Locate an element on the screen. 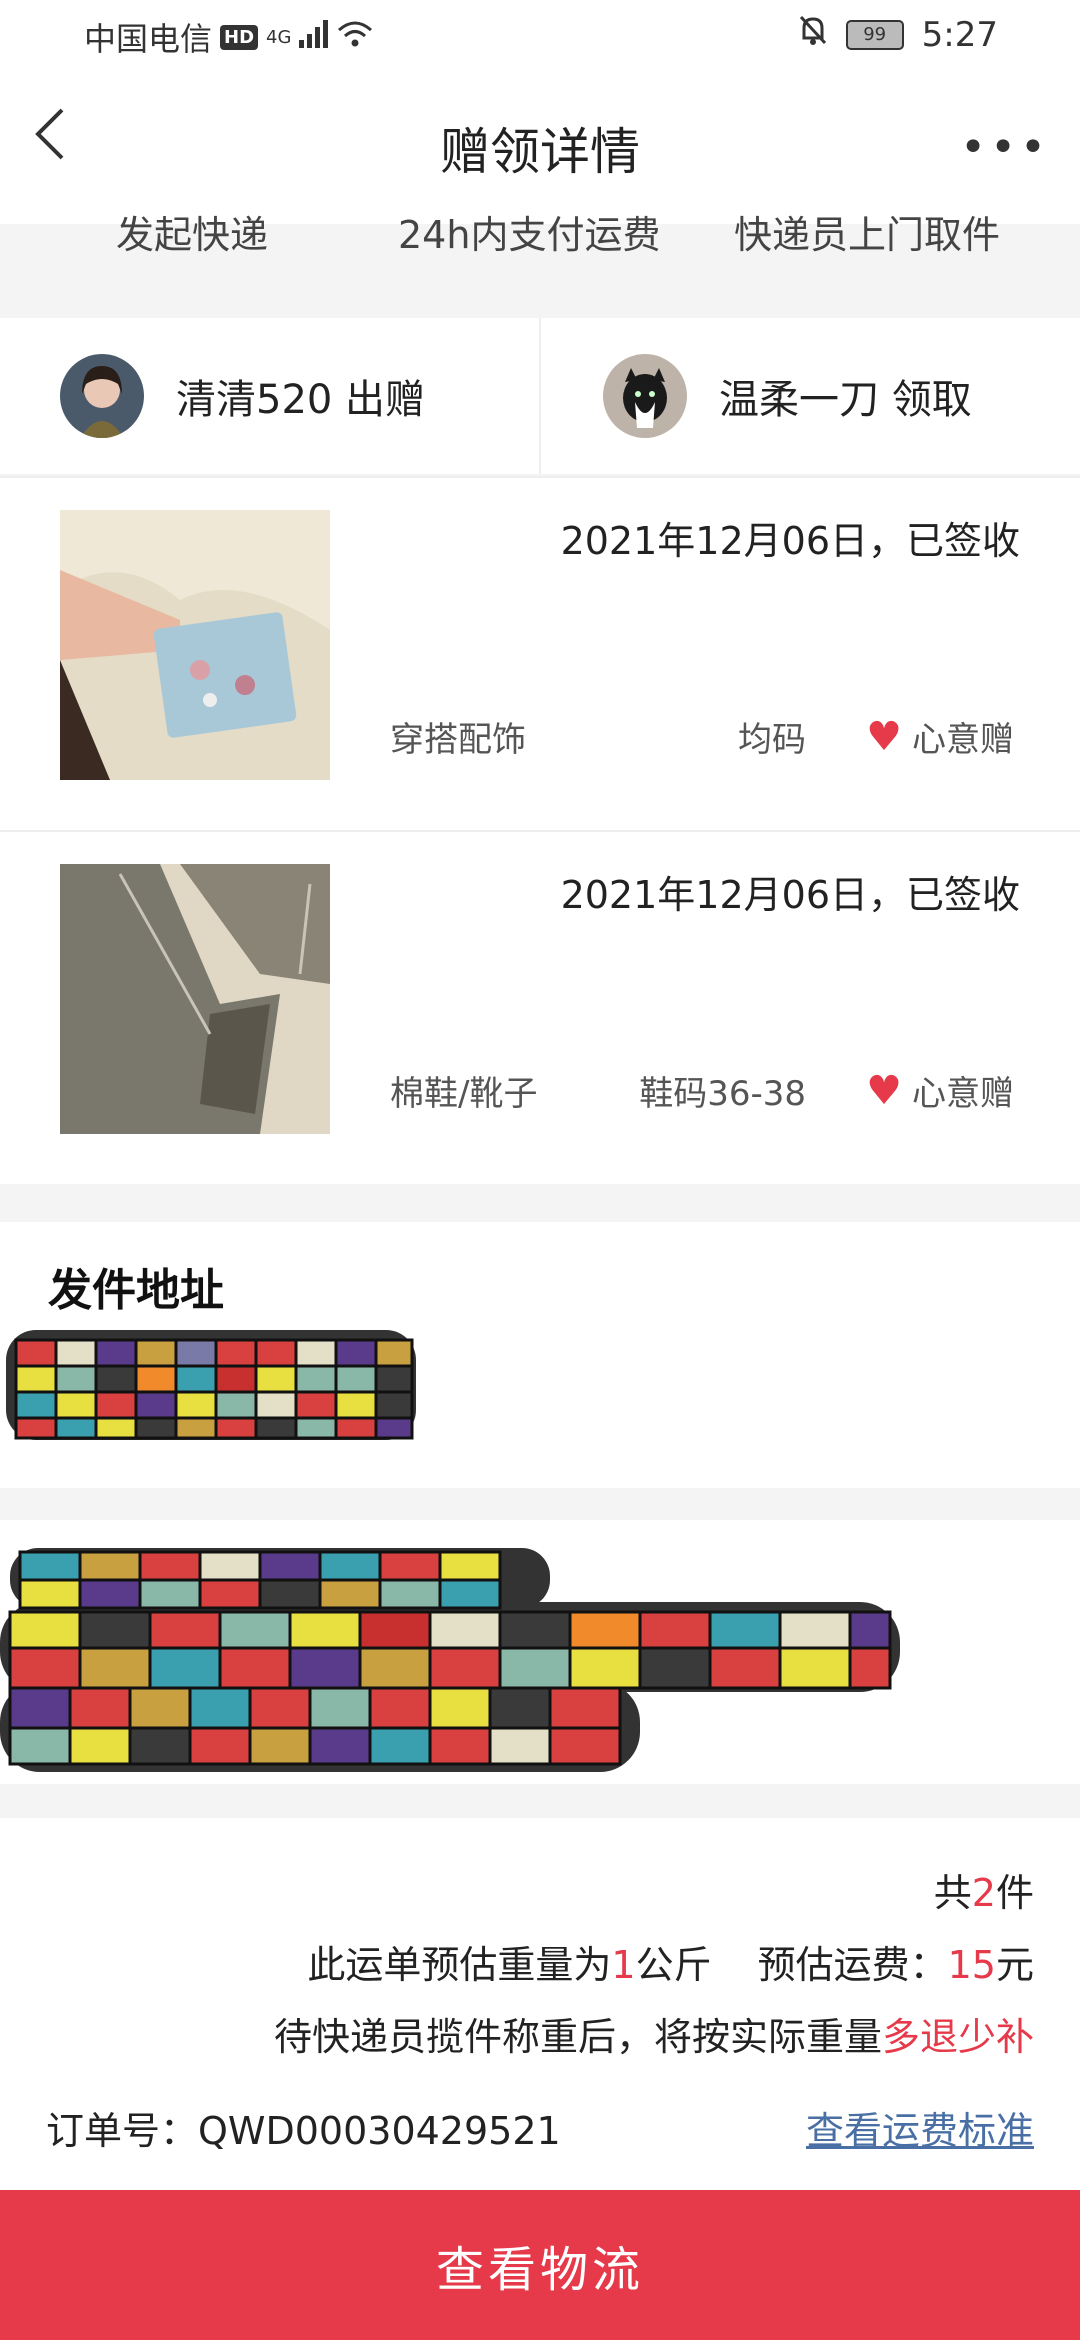  count-value: 2 is located at coordinates (983, 1893).